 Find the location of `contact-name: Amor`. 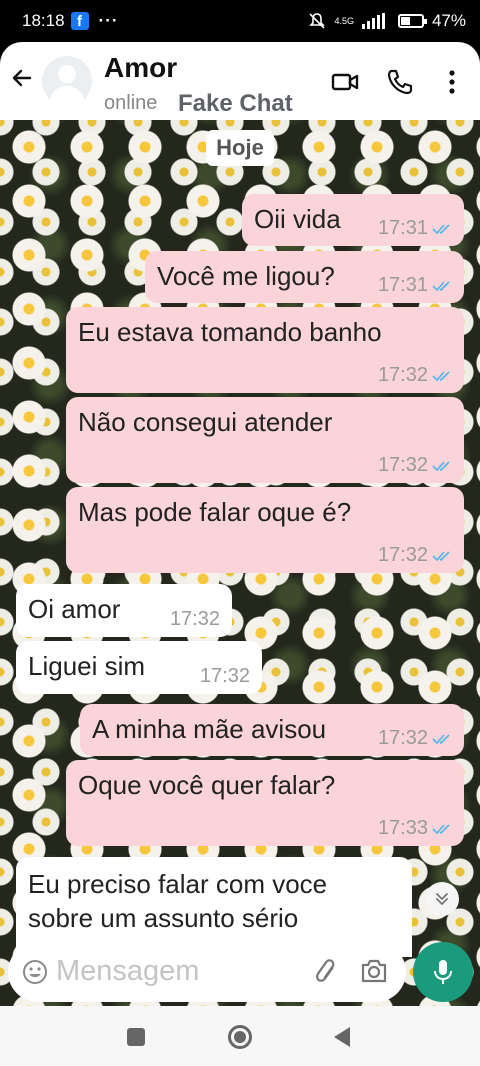

contact-name: Amor is located at coordinates (140, 68).